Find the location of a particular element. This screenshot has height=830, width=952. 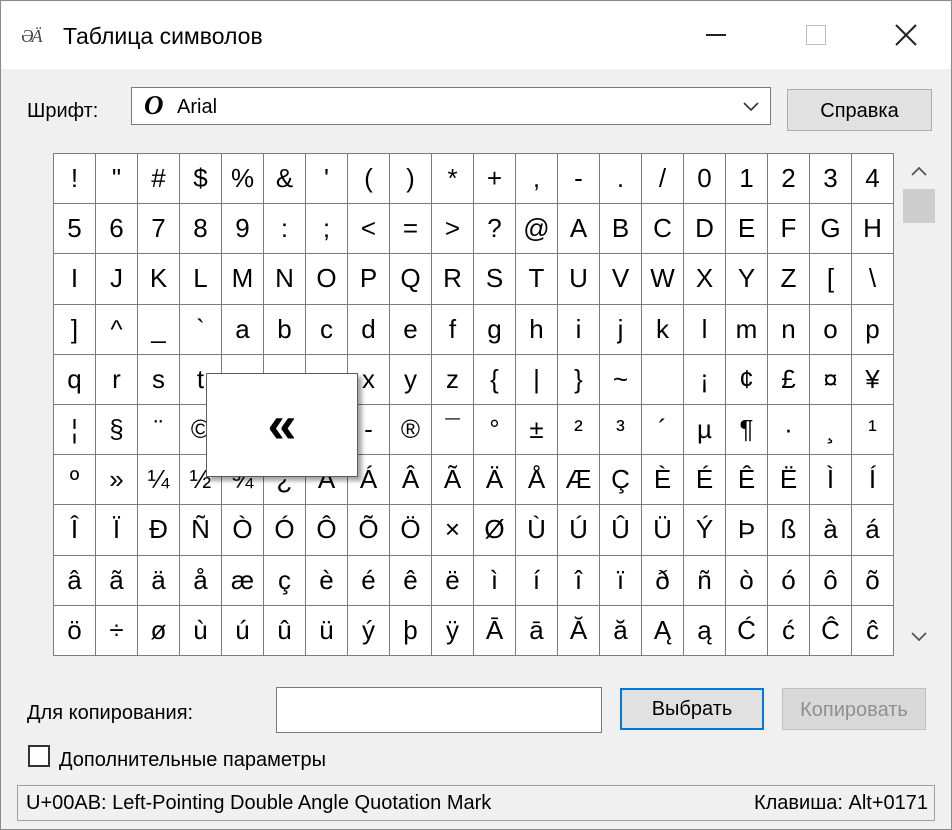

character-cell: ´ is located at coordinates (663, 430).